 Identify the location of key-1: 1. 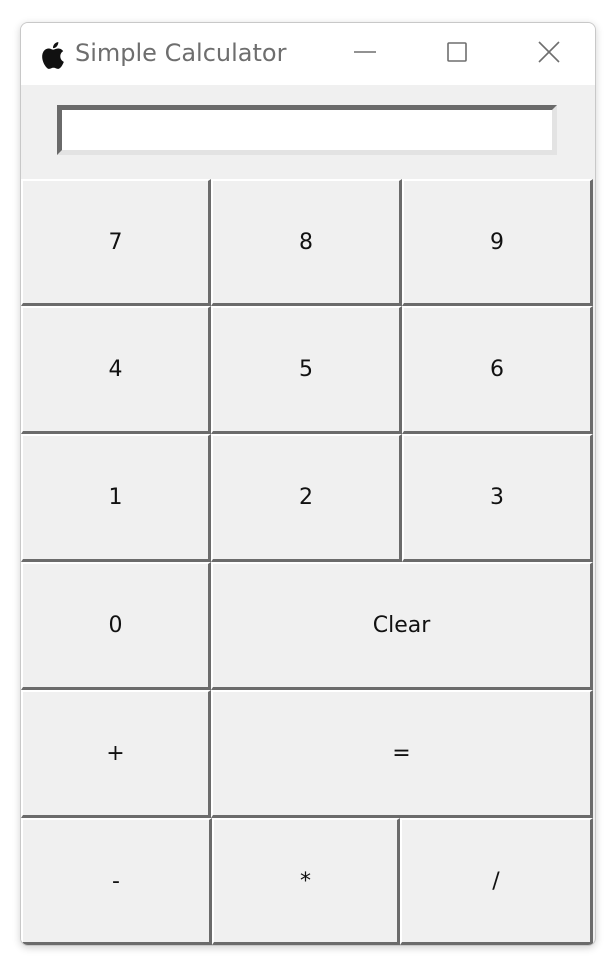
(116, 498).